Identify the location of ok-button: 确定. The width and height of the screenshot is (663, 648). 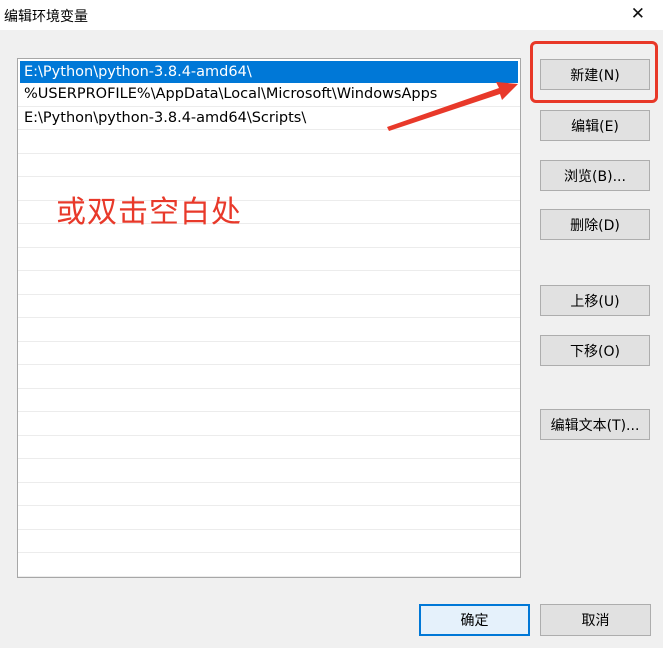
(474, 620).